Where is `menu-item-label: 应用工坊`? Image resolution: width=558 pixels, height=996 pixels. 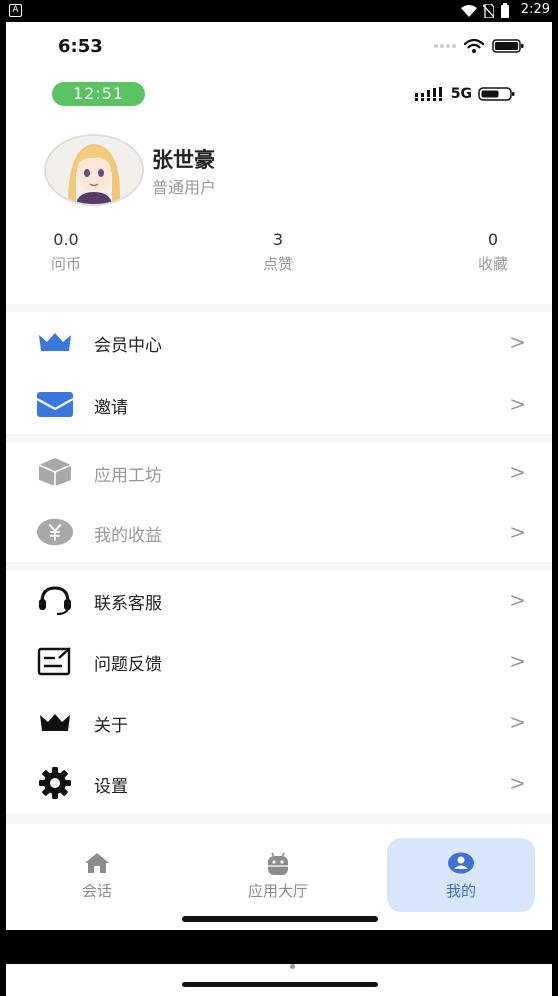 menu-item-label: 应用工坊 is located at coordinates (128, 476).